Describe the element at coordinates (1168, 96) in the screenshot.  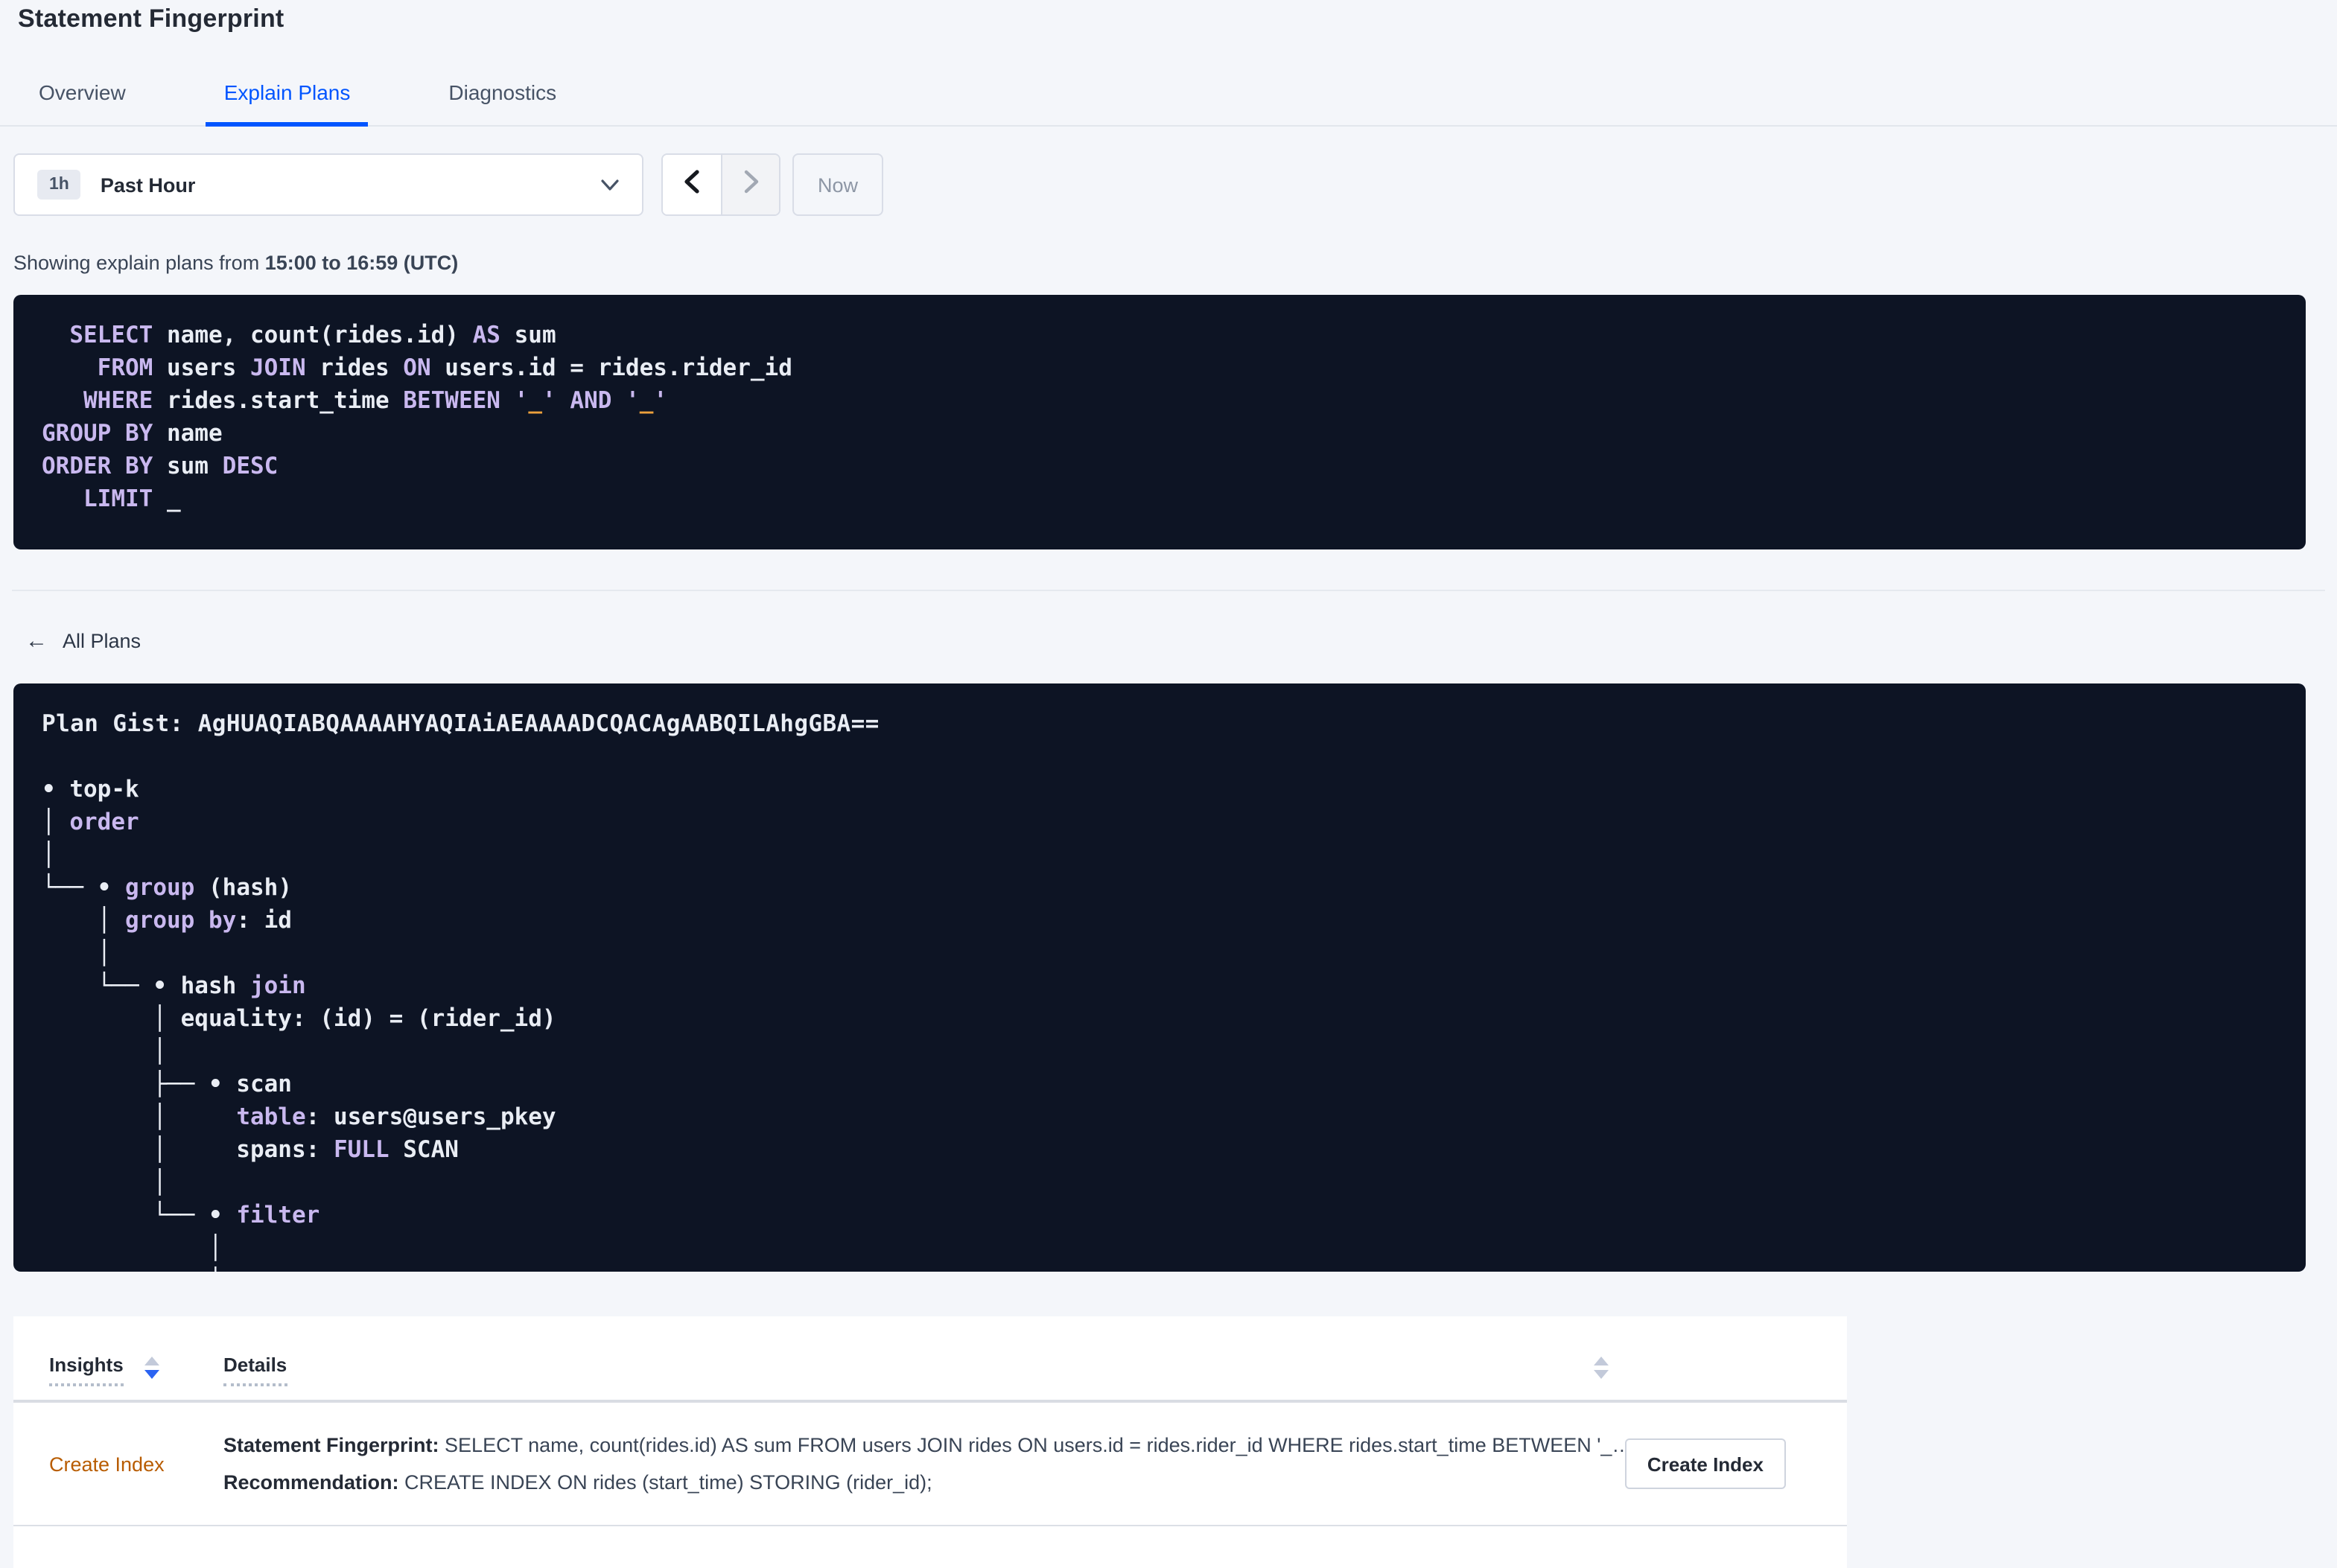
I see `tab-bar: Overview Explain Plans Diagnostics` at that location.